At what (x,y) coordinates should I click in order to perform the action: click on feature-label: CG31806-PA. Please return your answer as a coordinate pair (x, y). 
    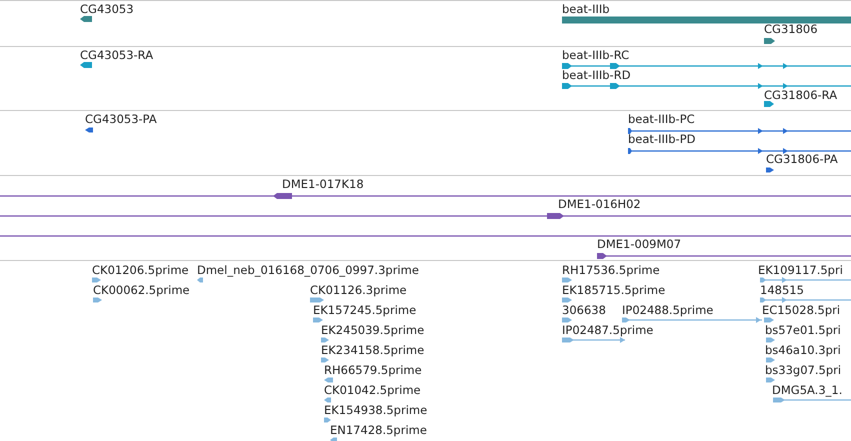
    Looking at the image, I should click on (802, 159).